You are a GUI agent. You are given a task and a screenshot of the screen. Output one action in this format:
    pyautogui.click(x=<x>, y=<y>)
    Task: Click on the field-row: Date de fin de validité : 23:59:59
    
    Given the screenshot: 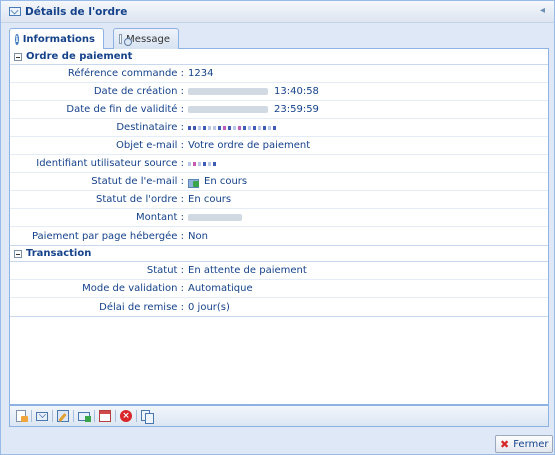 What is the action you would take?
    pyautogui.click(x=279, y=110)
    